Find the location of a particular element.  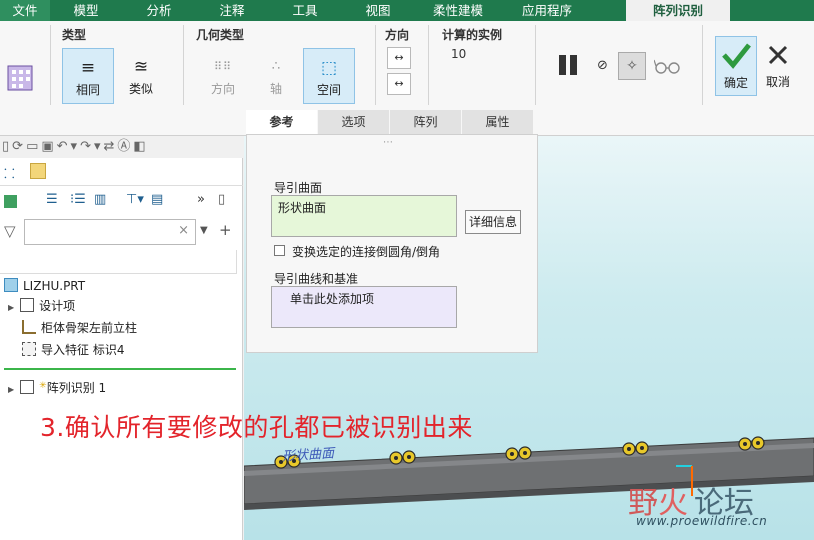

tree-root: LIZHU.PRT is located at coordinates (44, 286).